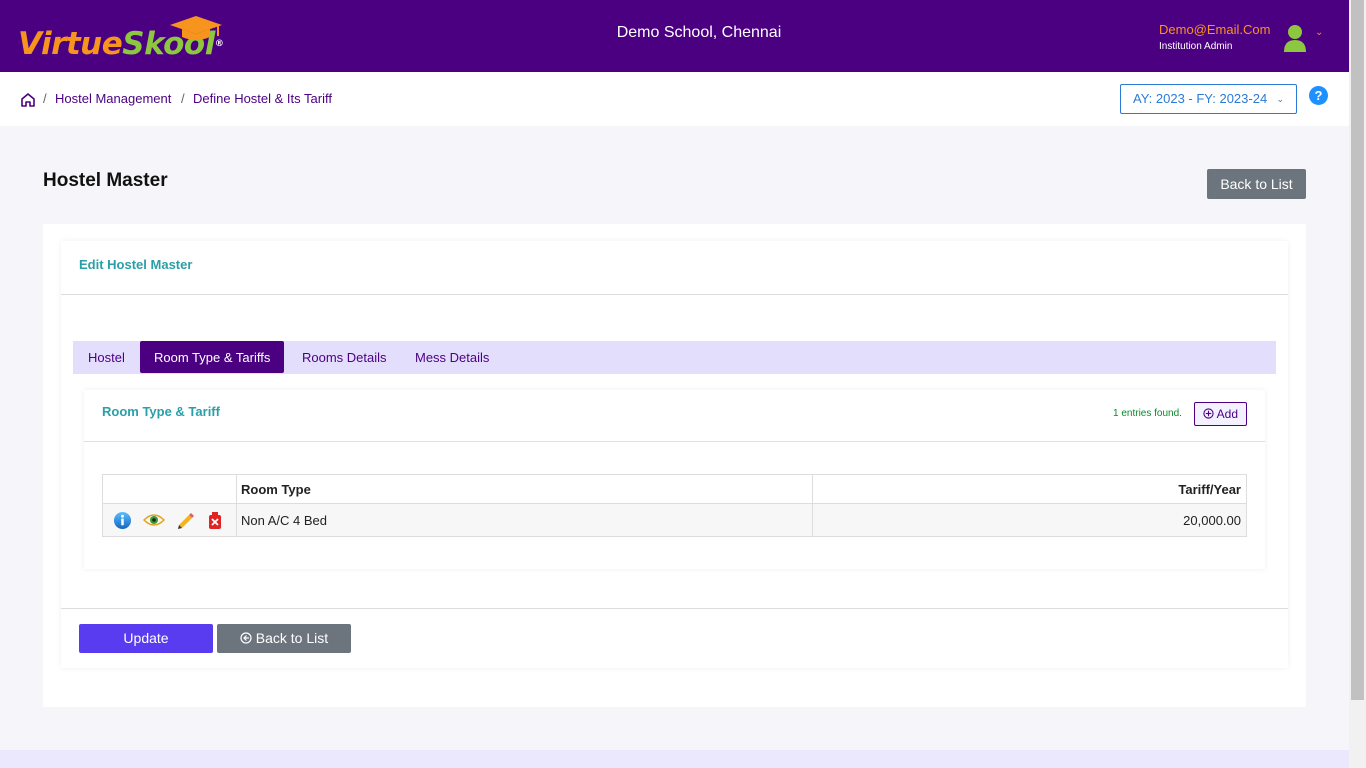 This screenshot has width=1366, height=768. I want to click on column-header-actions, so click(169, 489).